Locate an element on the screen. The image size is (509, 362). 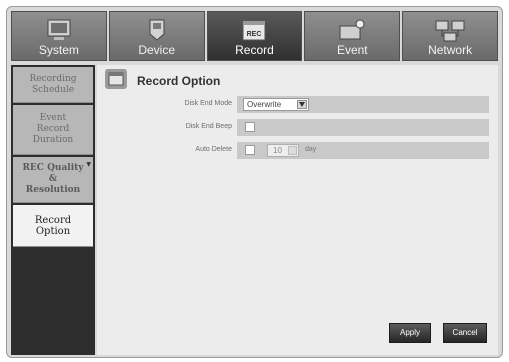
tab-label: Record is located at coordinates (254, 50).